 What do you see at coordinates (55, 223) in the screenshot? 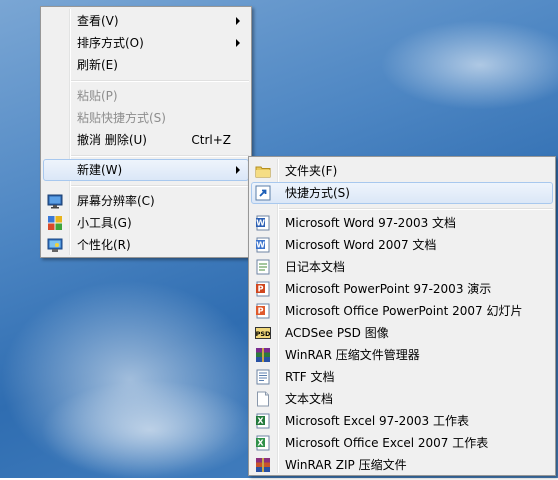
I see `gadgets-icon` at bounding box center [55, 223].